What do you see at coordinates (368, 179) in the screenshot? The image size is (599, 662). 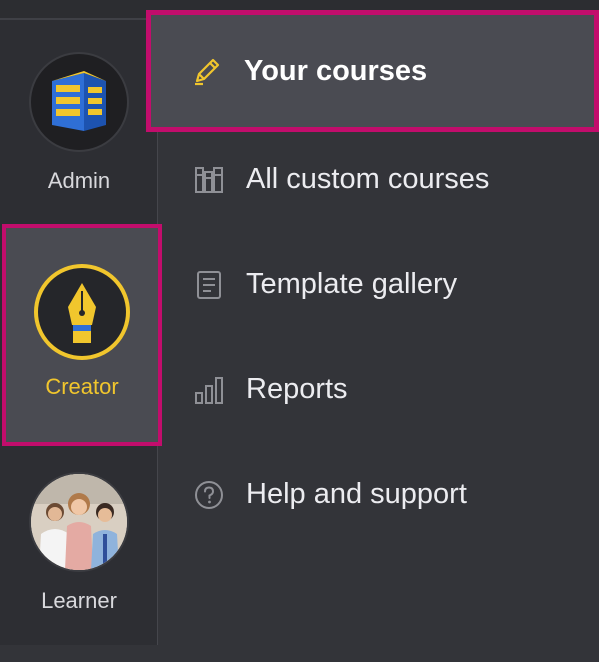 I see `menu-item-label: All custom courses` at bounding box center [368, 179].